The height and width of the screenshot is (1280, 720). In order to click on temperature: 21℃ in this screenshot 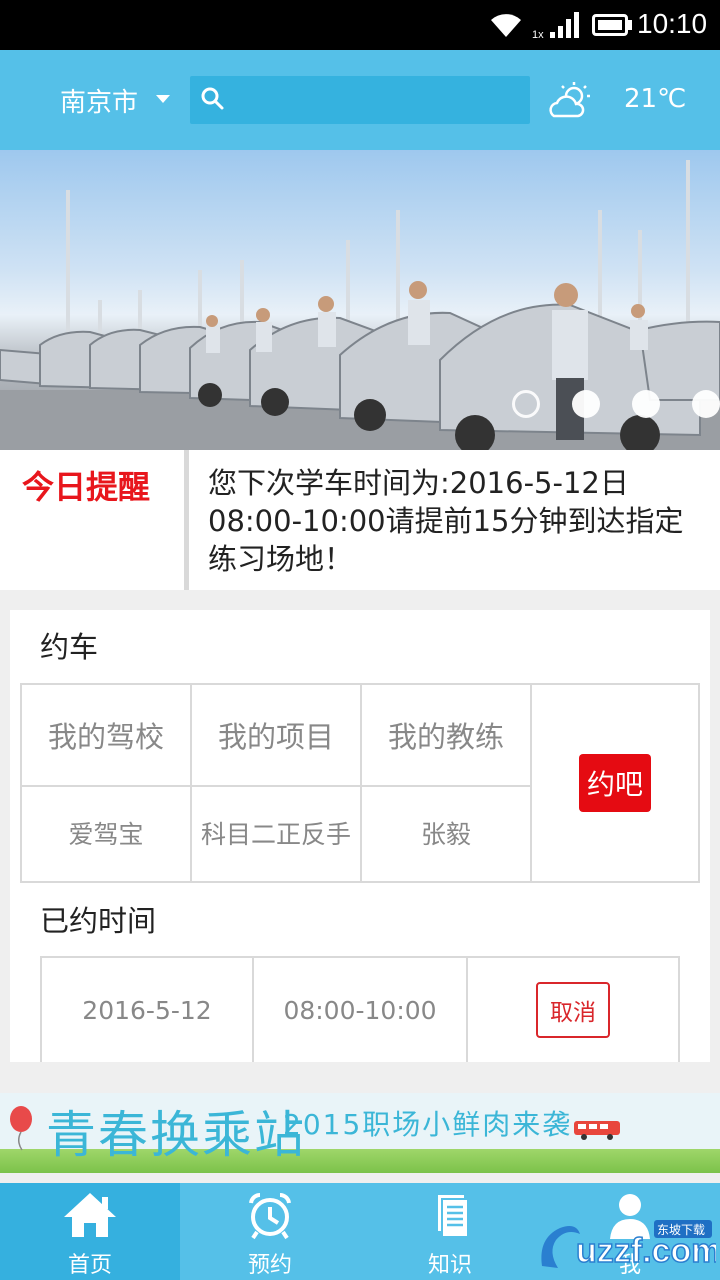, I will do `click(655, 99)`.